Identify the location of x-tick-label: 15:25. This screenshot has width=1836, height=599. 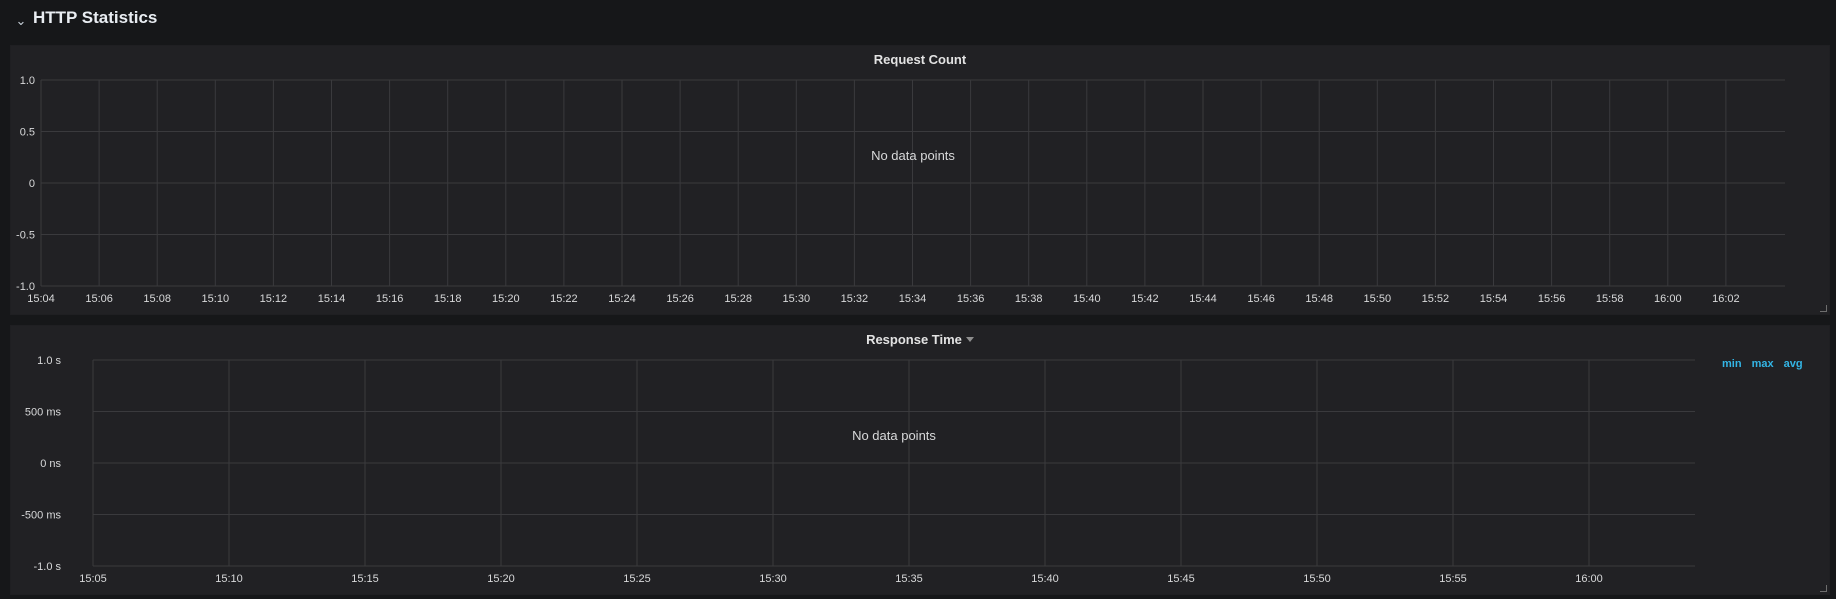
(637, 579).